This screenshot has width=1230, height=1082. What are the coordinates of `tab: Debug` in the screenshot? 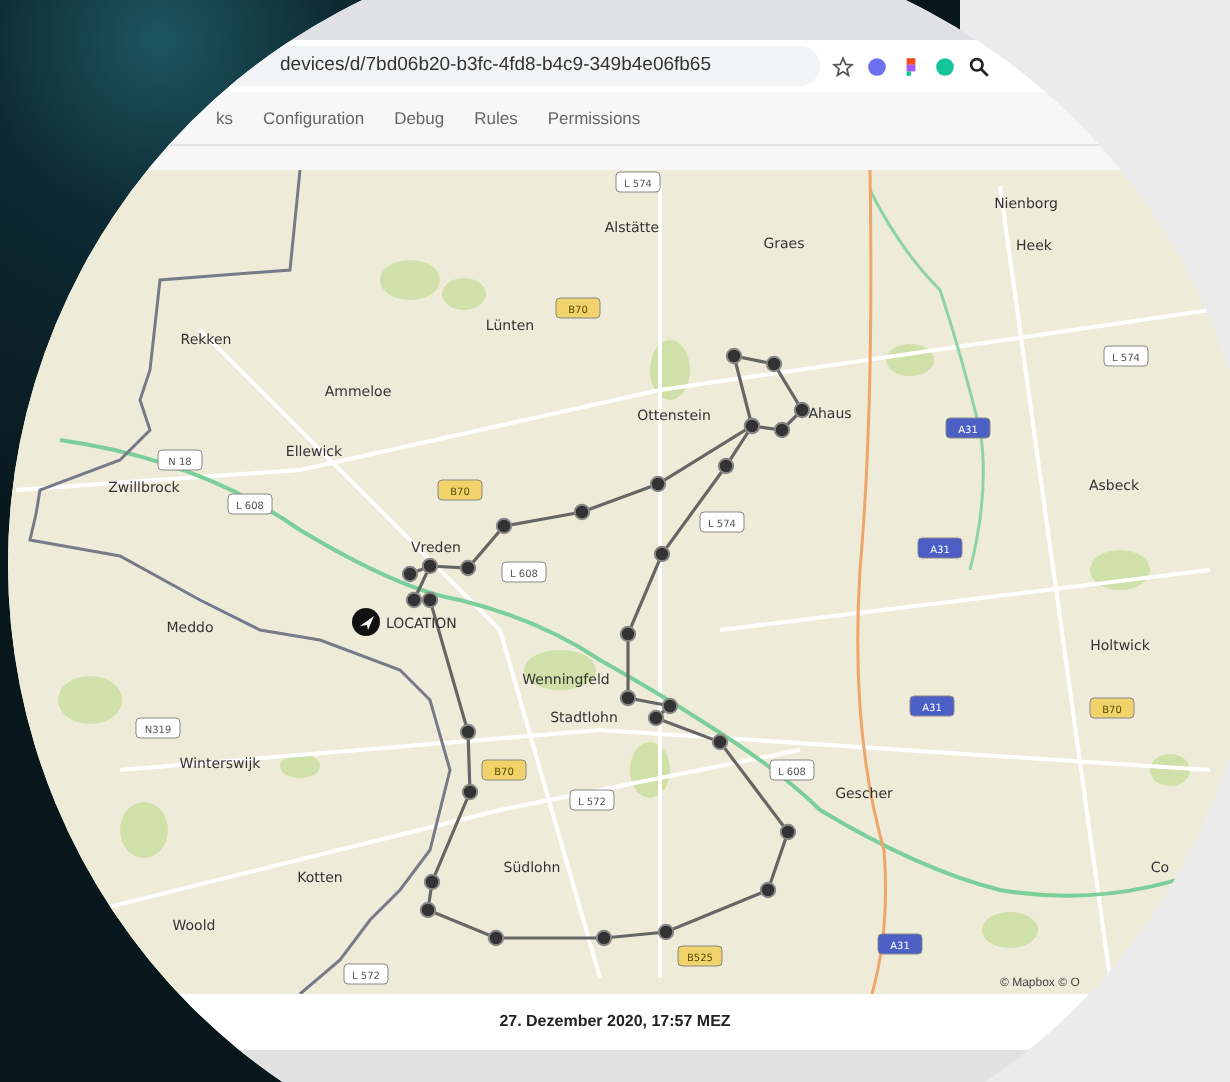 It's located at (419, 118).